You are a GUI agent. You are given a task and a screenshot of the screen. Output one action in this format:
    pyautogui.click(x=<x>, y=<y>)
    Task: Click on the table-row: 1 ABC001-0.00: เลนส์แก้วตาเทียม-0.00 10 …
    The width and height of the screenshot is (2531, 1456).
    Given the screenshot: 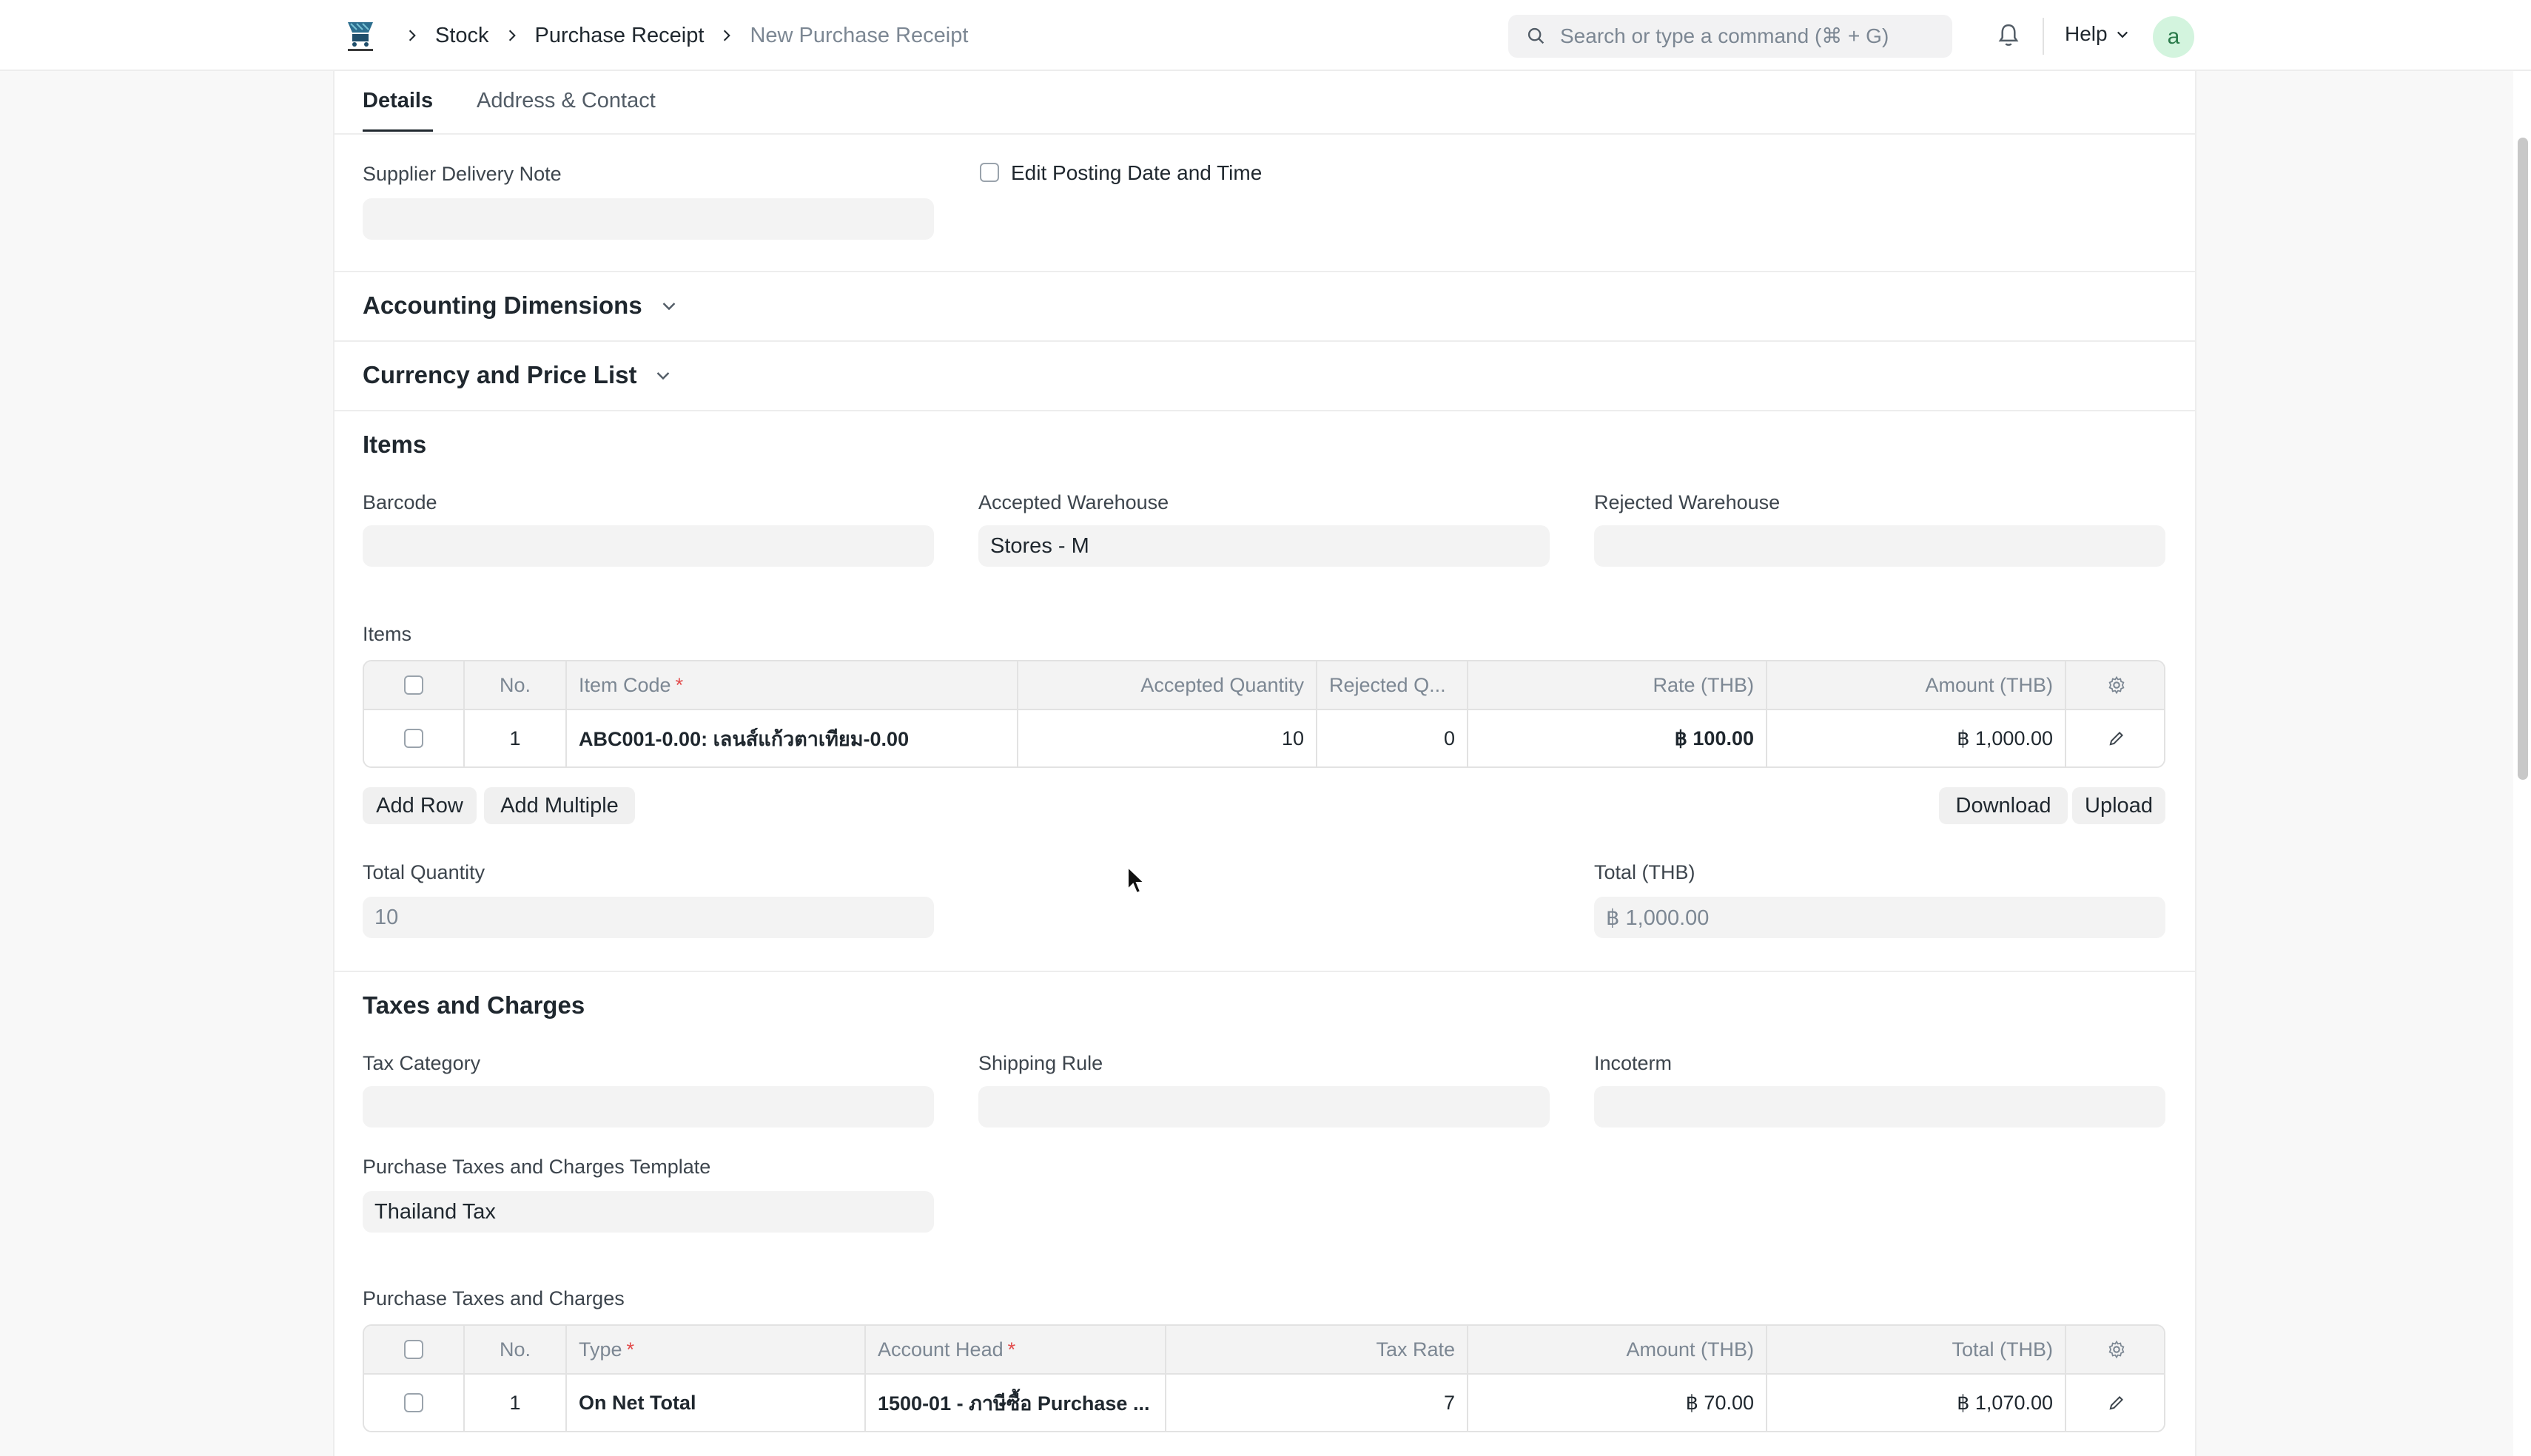 What is the action you would take?
    pyautogui.click(x=1264, y=738)
    